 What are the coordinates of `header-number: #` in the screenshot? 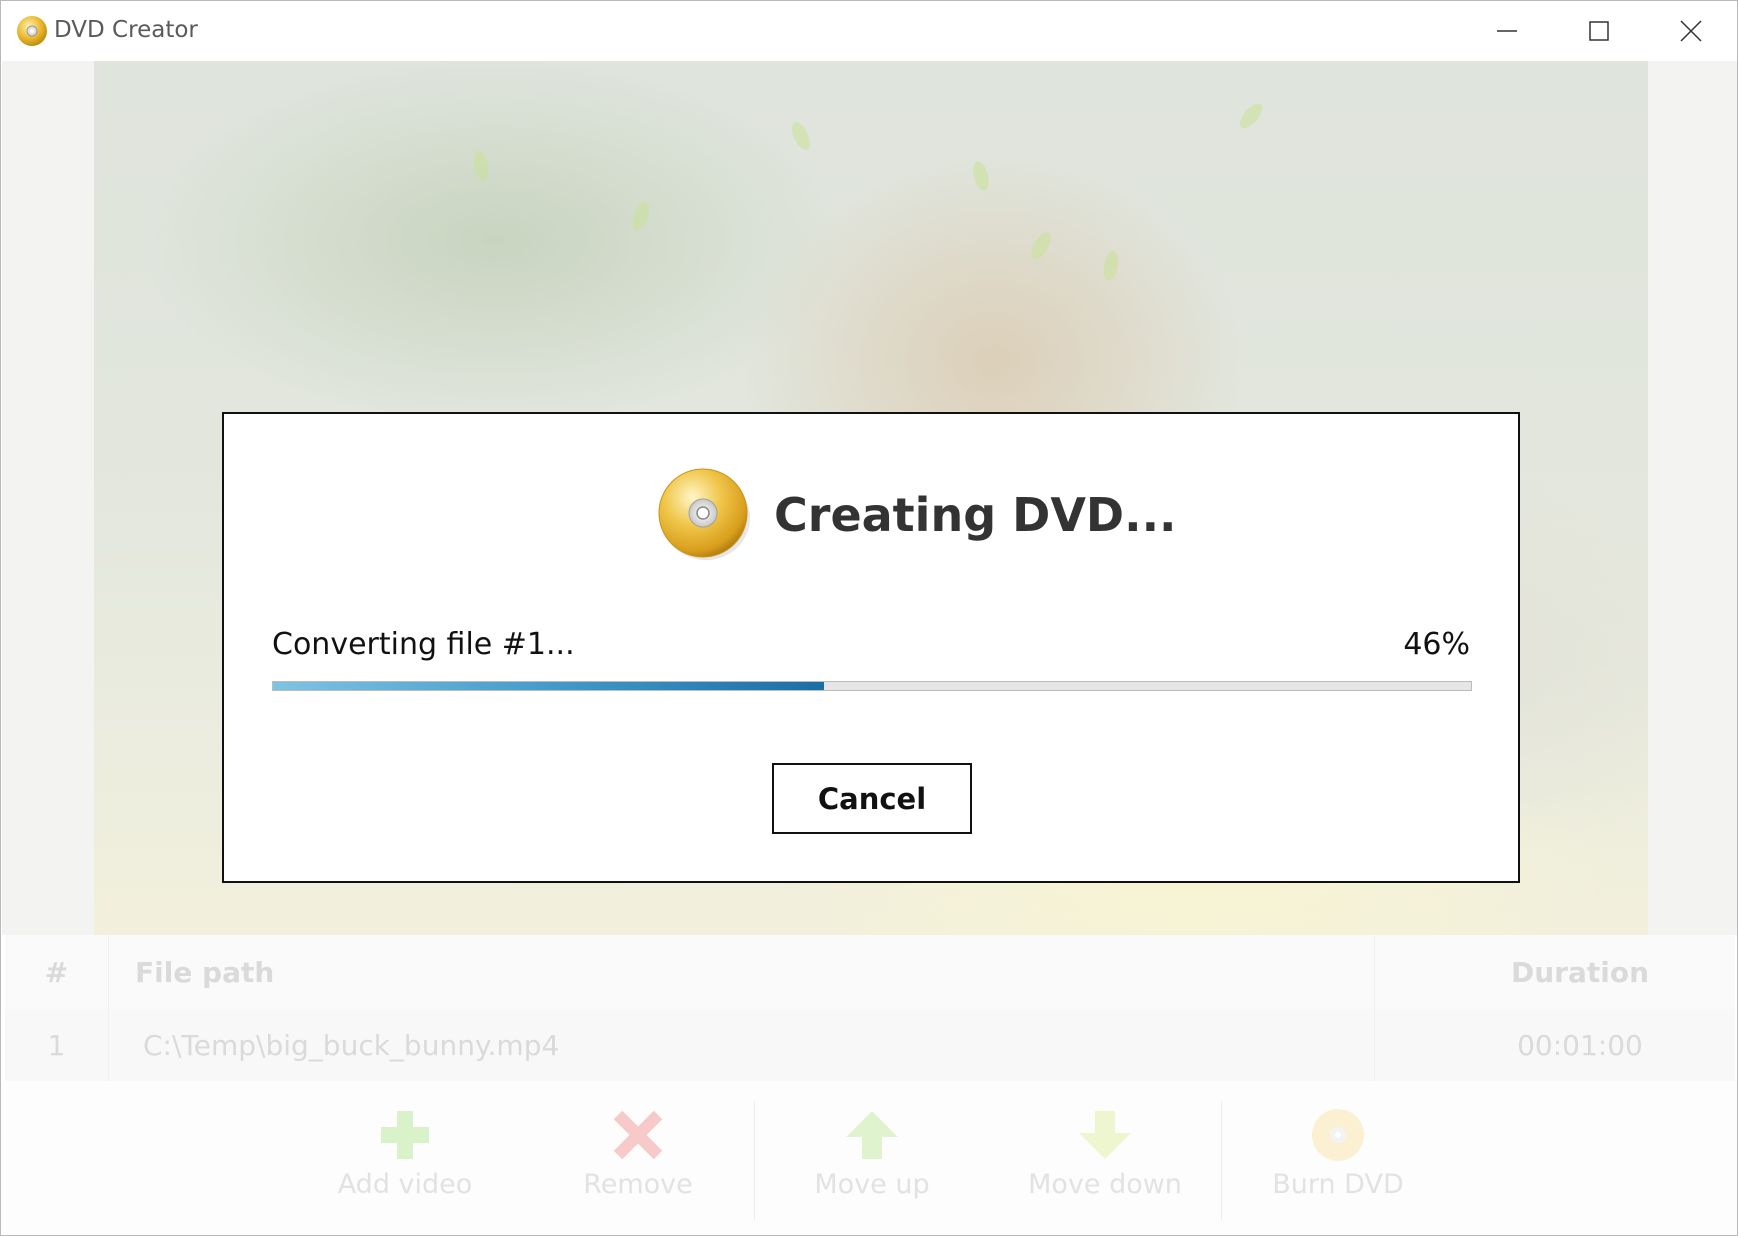 It's located at (57, 972).